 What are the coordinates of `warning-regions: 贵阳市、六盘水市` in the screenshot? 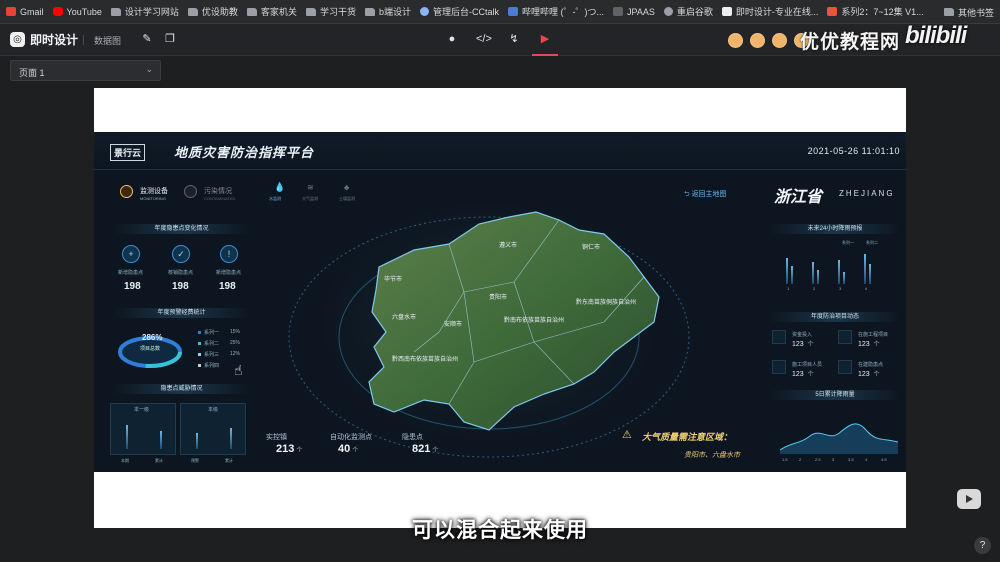 It's located at (712, 455).